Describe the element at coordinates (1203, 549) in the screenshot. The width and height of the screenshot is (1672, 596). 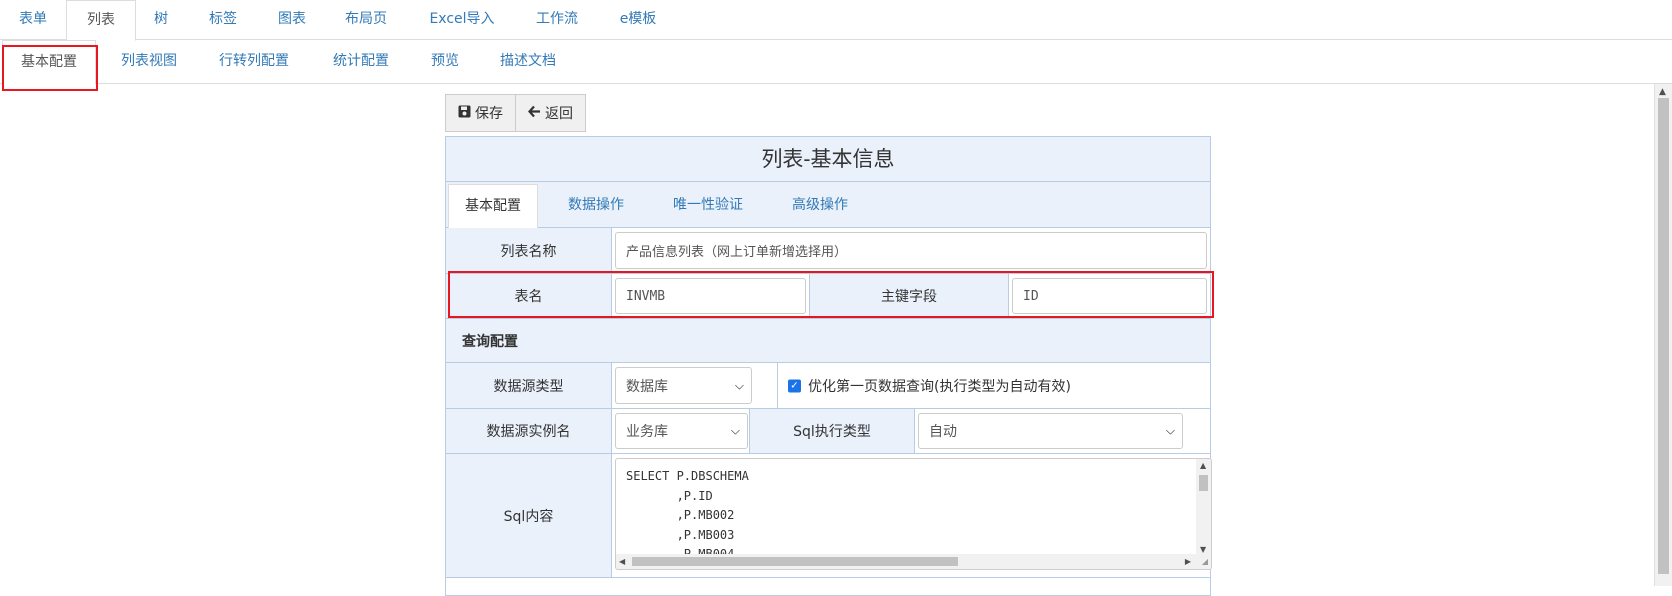
I see `scroll-down-icon: ▼` at that location.